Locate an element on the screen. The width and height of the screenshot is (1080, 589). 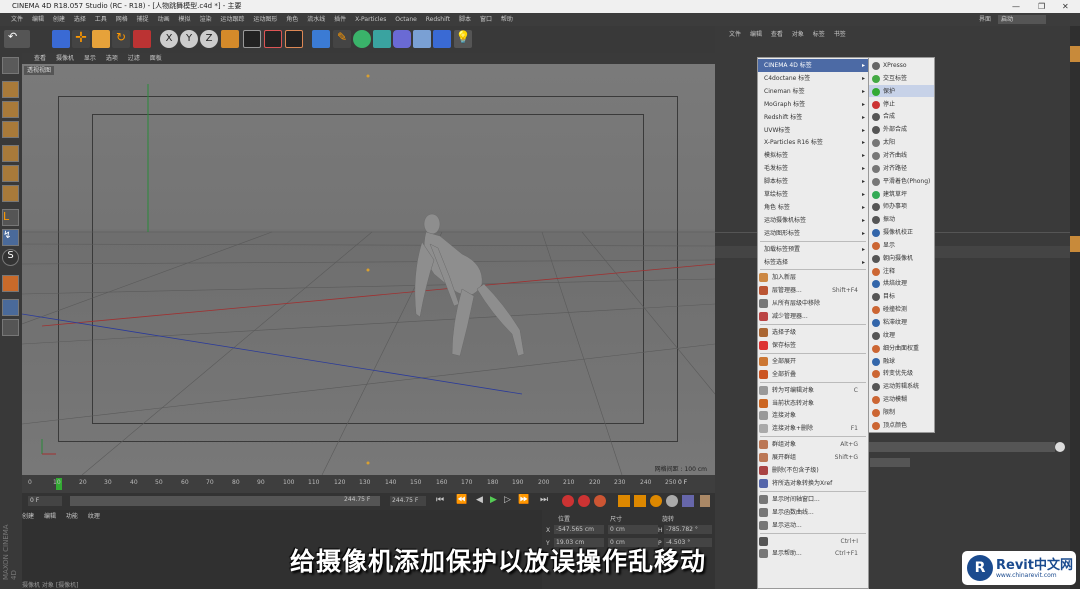
material-menu-edit: 编辑 is located at coordinates (50, 516).